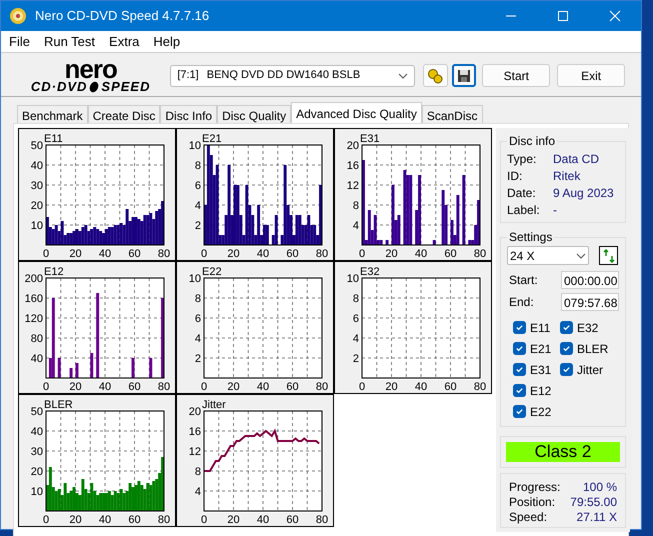 The height and width of the screenshot is (536, 653). I want to click on menu-item: Run Test, so click(70, 42).